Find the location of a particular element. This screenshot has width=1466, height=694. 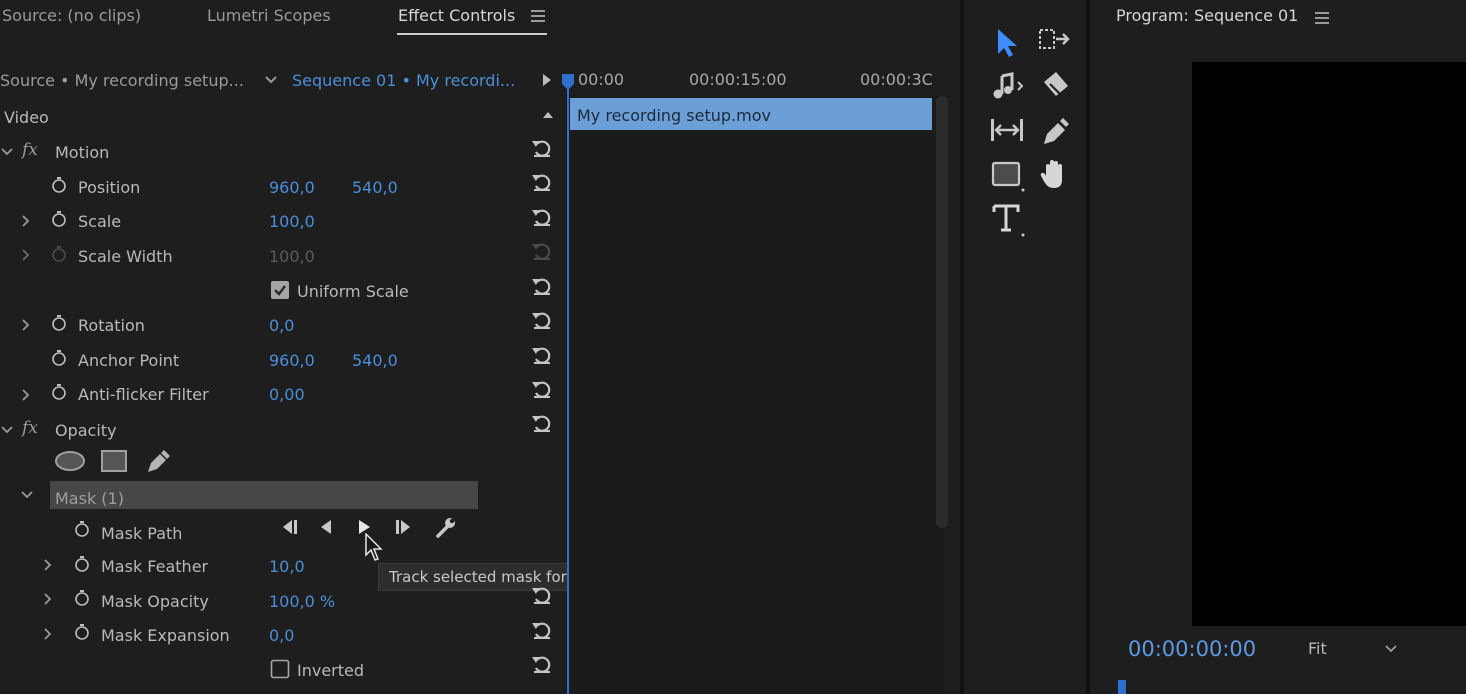

ripple-edit-icon is located at coordinates (1007, 87).